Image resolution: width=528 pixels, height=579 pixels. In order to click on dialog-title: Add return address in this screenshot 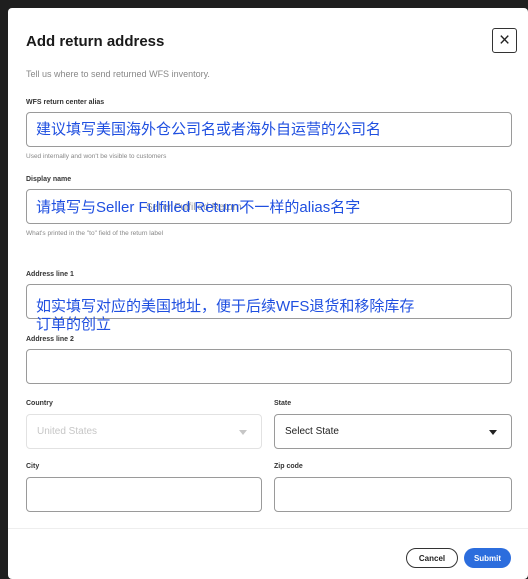, I will do `click(95, 41)`.